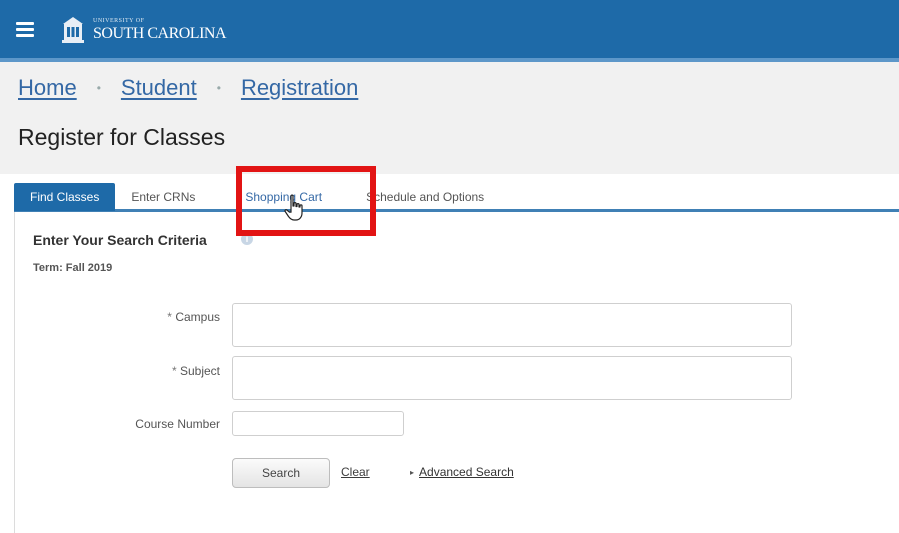 The width and height of the screenshot is (899, 533). Describe the element at coordinates (512, 378) in the screenshot. I see `subject-input` at that location.